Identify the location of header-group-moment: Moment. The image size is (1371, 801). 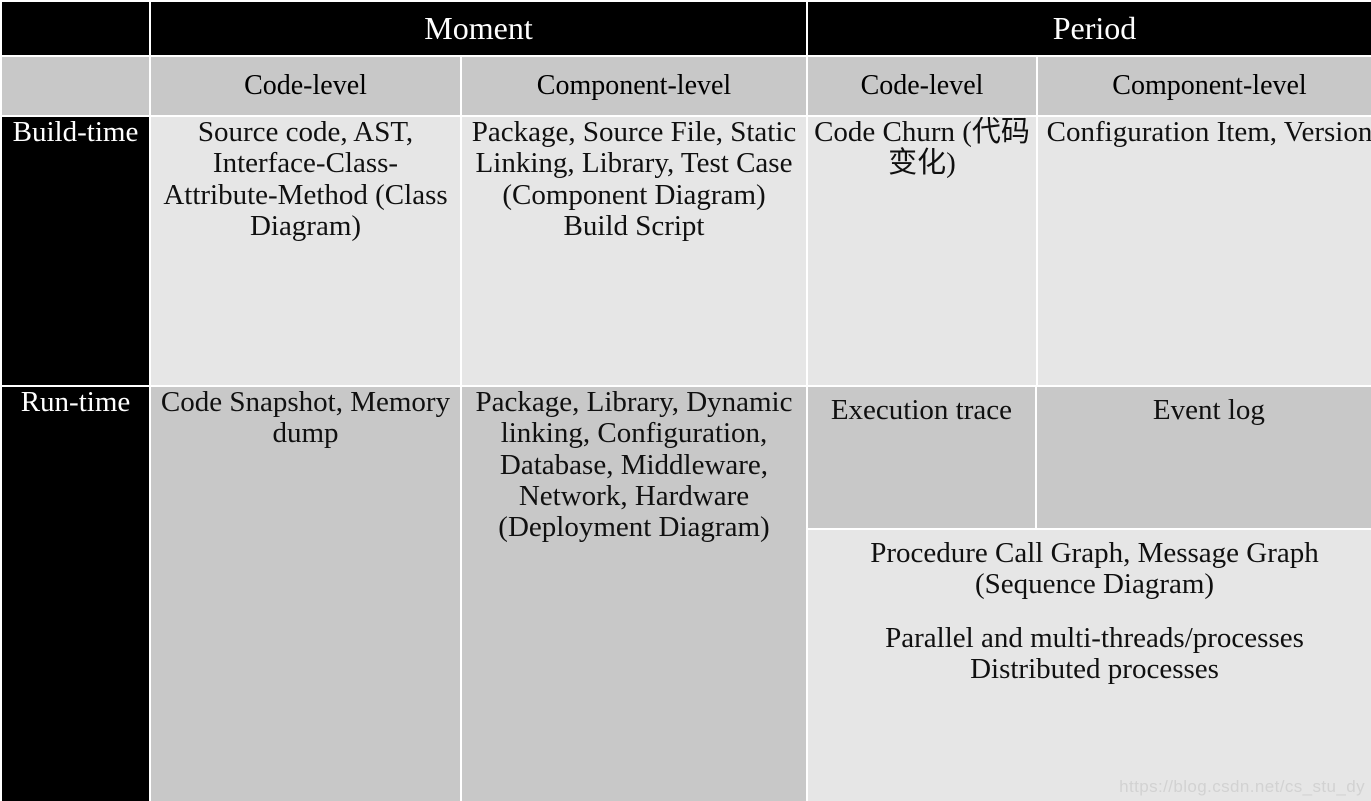
(478, 28).